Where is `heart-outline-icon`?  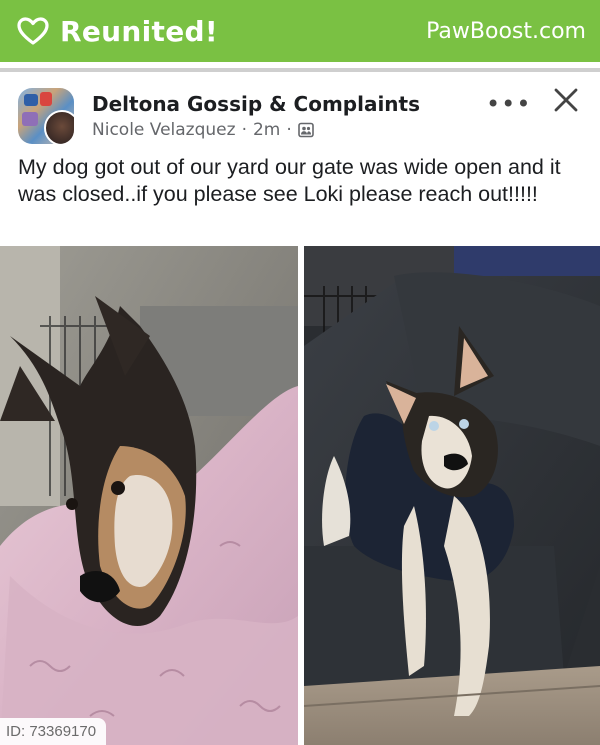 heart-outline-icon is located at coordinates (33, 31).